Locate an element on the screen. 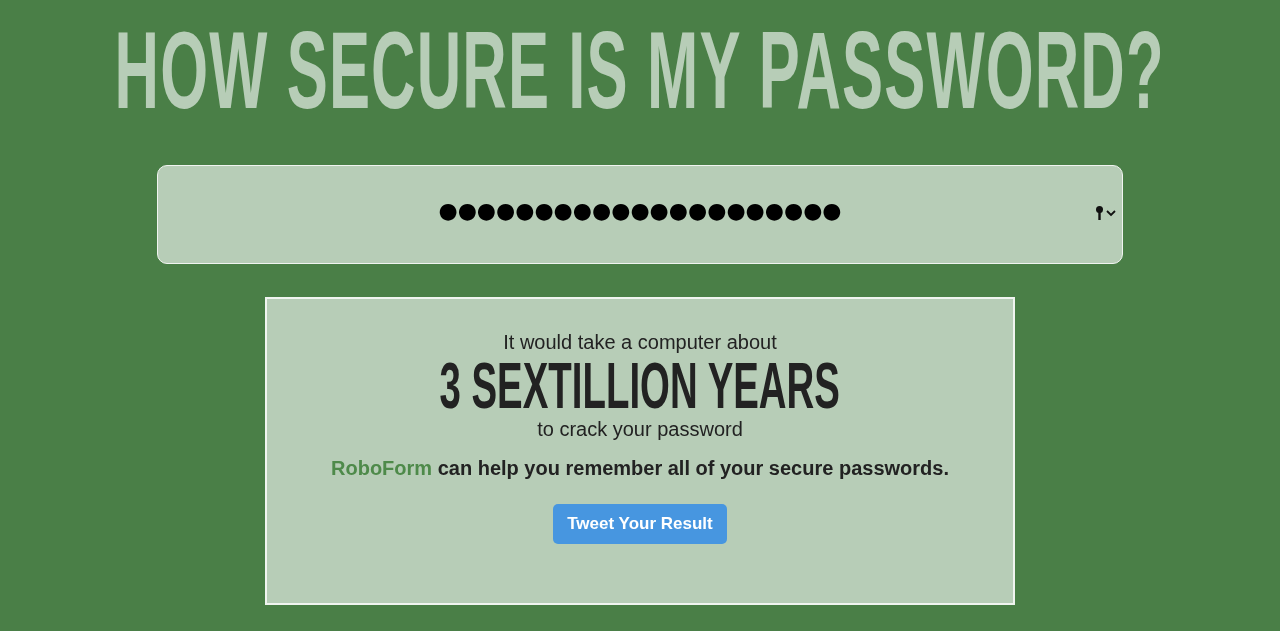 Image resolution: width=1280 pixels, height=631 pixels. tweet-button: Tweet Your Result is located at coordinates (640, 524).